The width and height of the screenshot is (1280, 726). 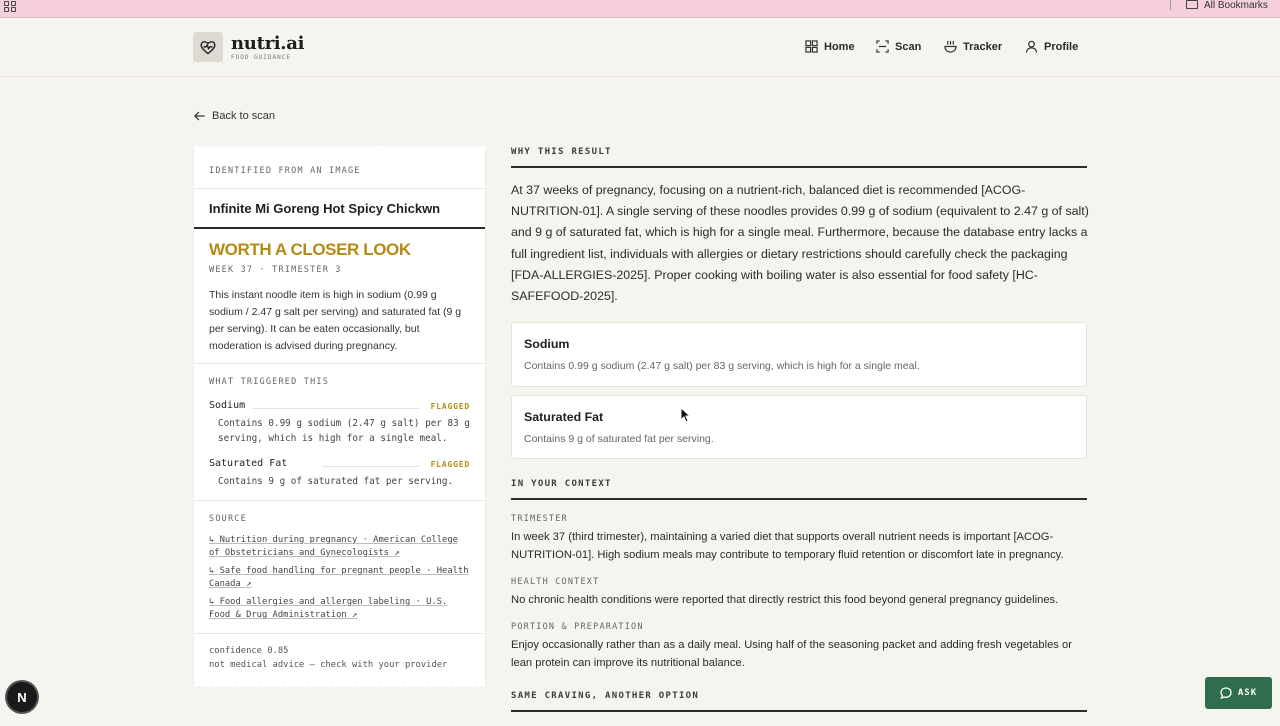 I want to click on ask-button: ASK, so click(x=1238, y=693).